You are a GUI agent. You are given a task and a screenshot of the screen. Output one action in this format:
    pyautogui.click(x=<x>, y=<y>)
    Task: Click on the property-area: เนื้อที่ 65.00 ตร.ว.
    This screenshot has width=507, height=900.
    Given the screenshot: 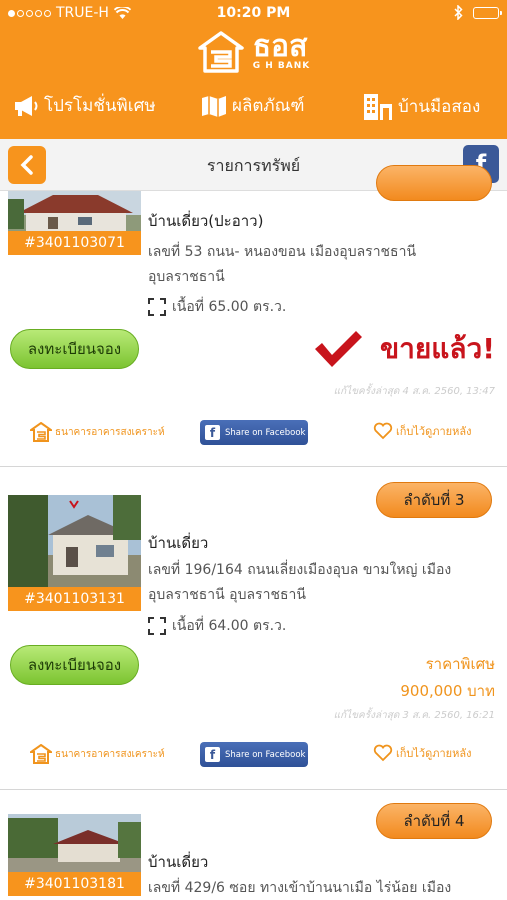 What is the action you would take?
    pyautogui.click(x=217, y=307)
    